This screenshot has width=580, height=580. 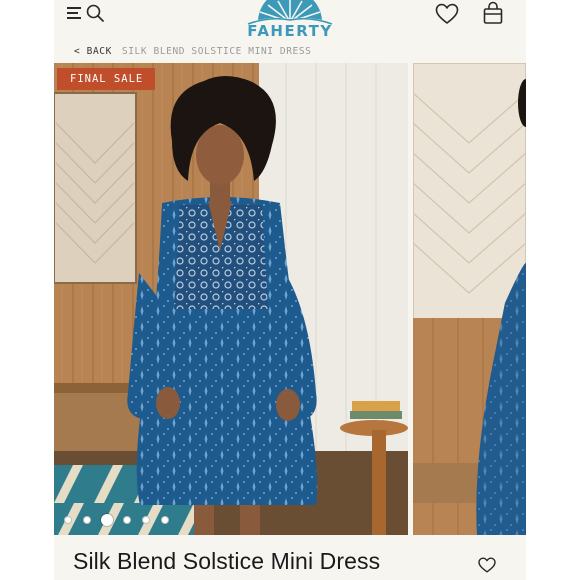 What do you see at coordinates (93, 51) in the screenshot?
I see `back-link: < BACK` at bounding box center [93, 51].